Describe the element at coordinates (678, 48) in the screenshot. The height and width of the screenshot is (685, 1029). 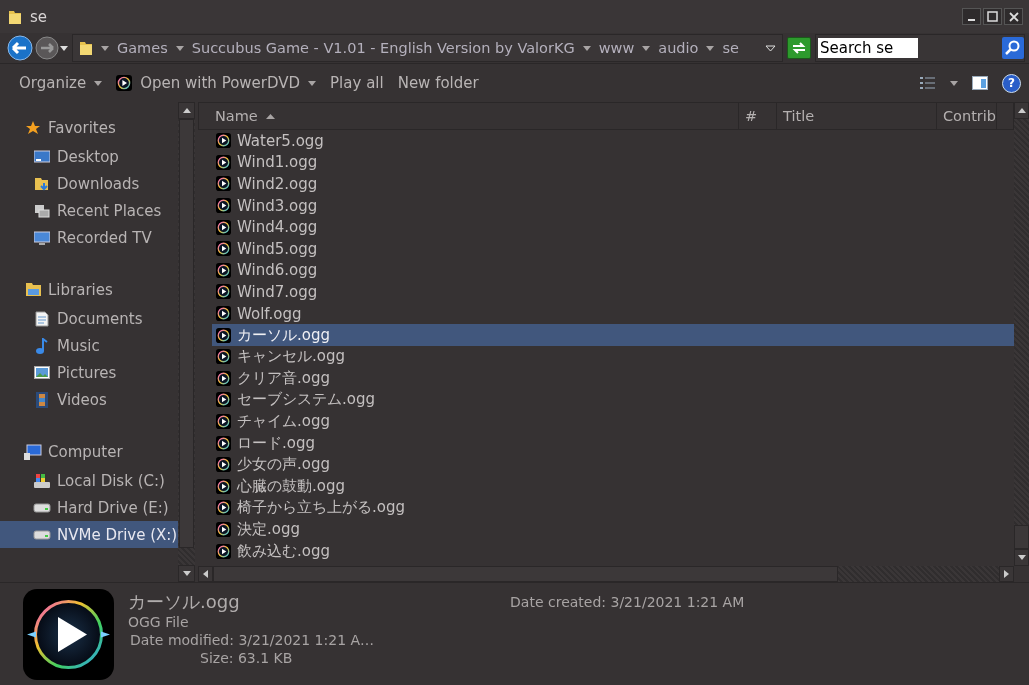
I see `breadcrumb: audio` at that location.